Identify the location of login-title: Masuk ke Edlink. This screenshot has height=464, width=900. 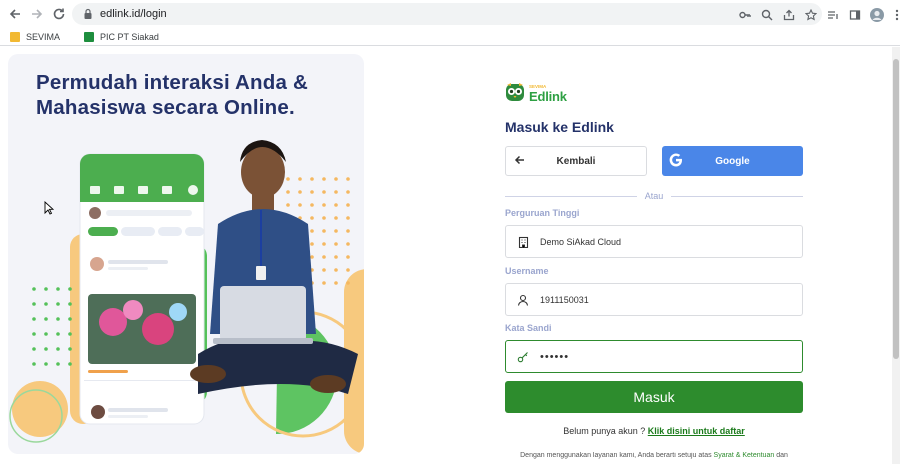
(559, 127).